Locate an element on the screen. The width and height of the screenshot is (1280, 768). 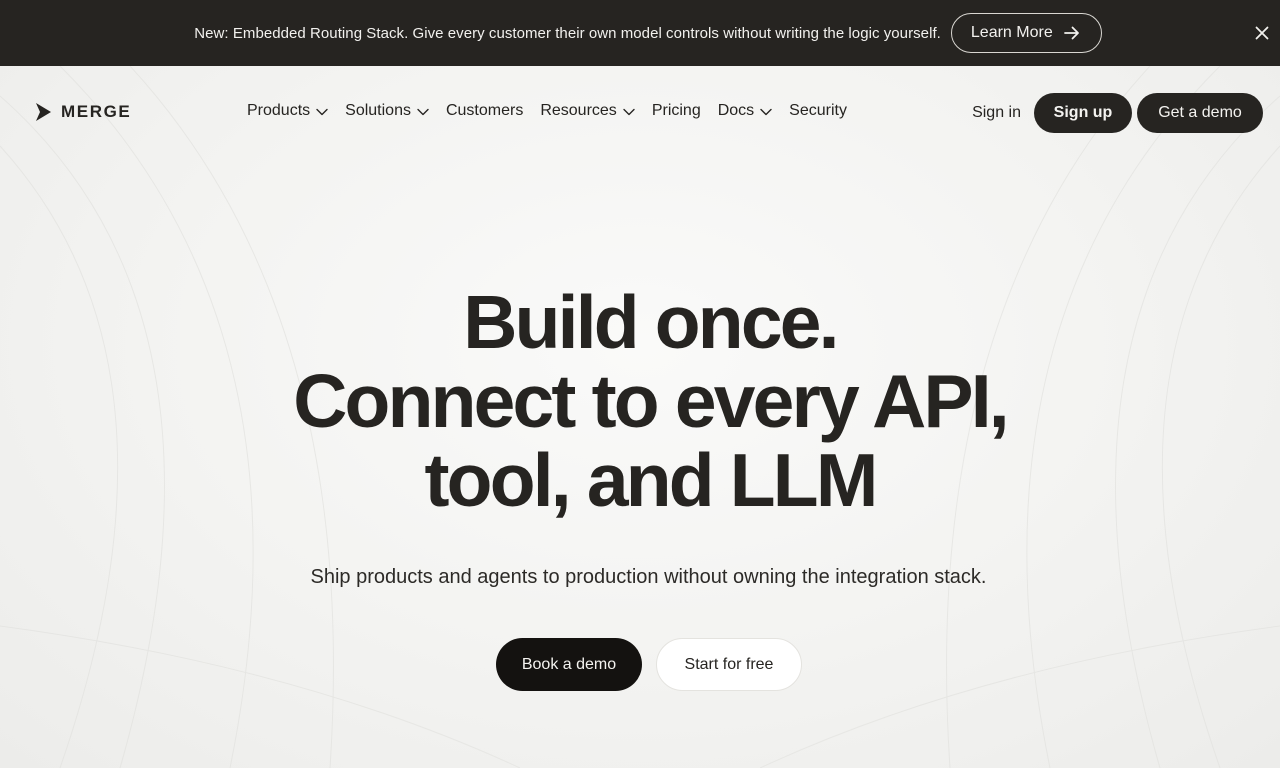
nav-actions: Sign in Sign up Get a demo is located at coordinates (1117, 113).